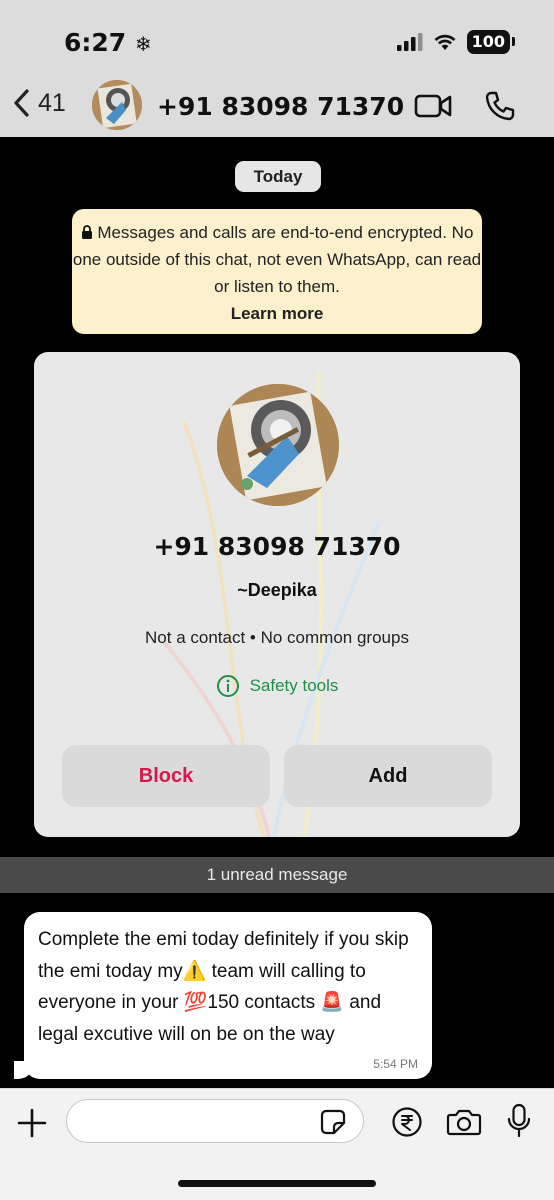  Describe the element at coordinates (143, 44) in the screenshot. I see `snowflake-icon: ❄` at that location.